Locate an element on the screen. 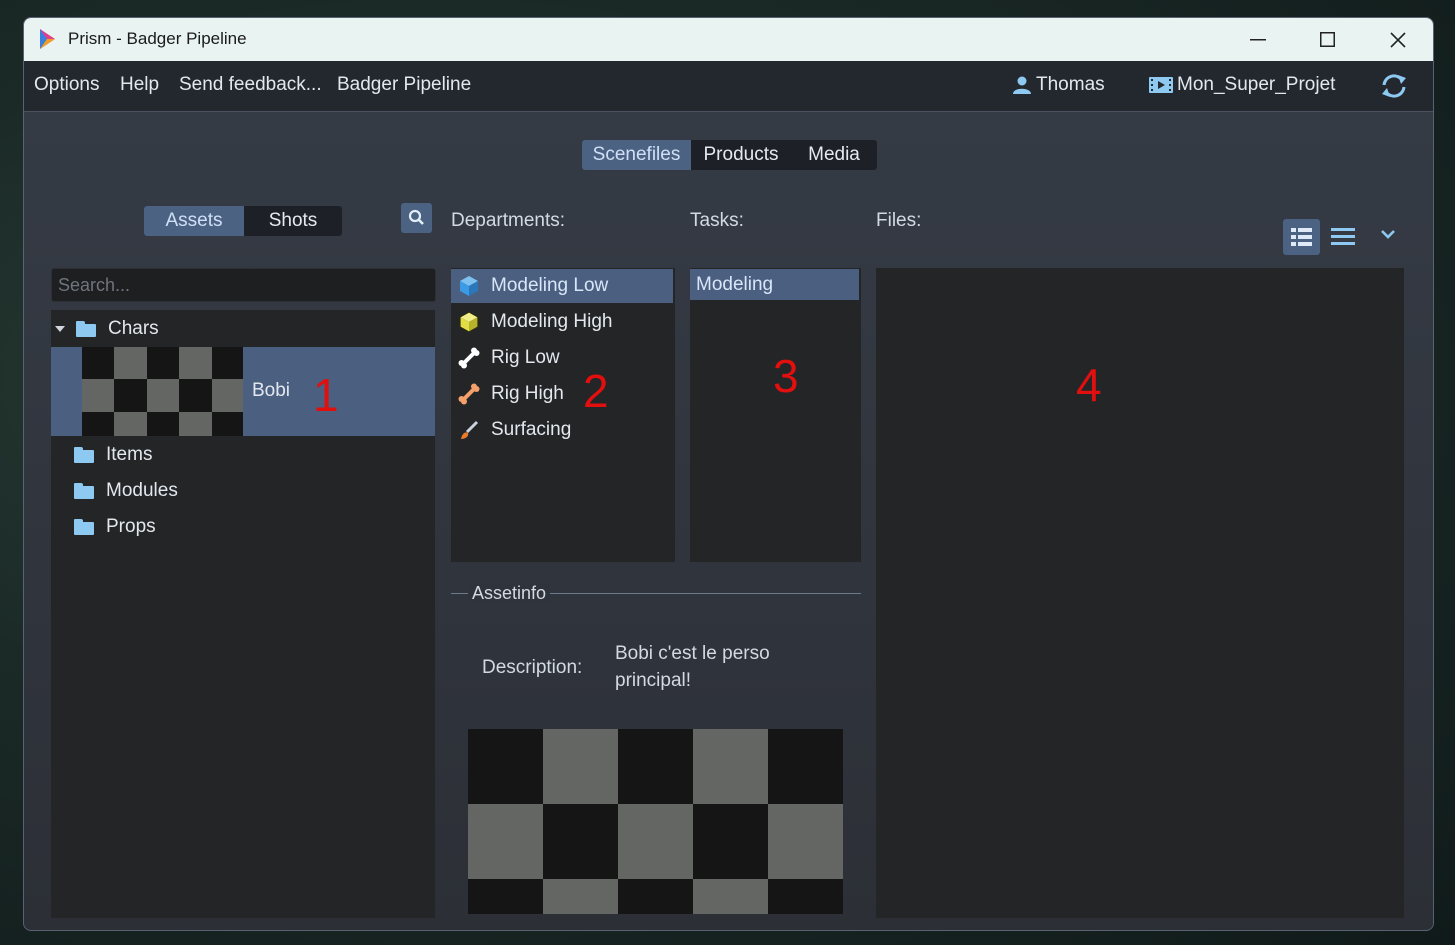 The width and height of the screenshot is (1455, 945). asset-preview-image is located at coordinates (655, 821).